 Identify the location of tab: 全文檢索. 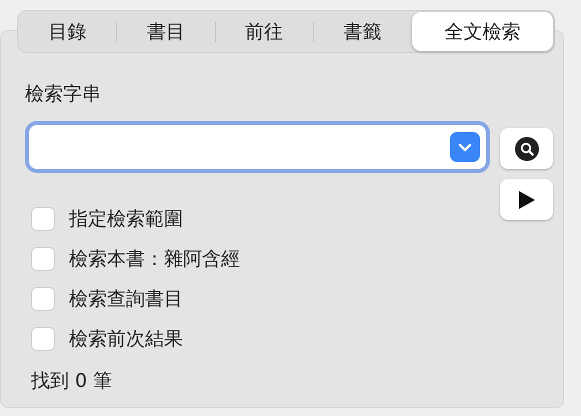
(483, 31).